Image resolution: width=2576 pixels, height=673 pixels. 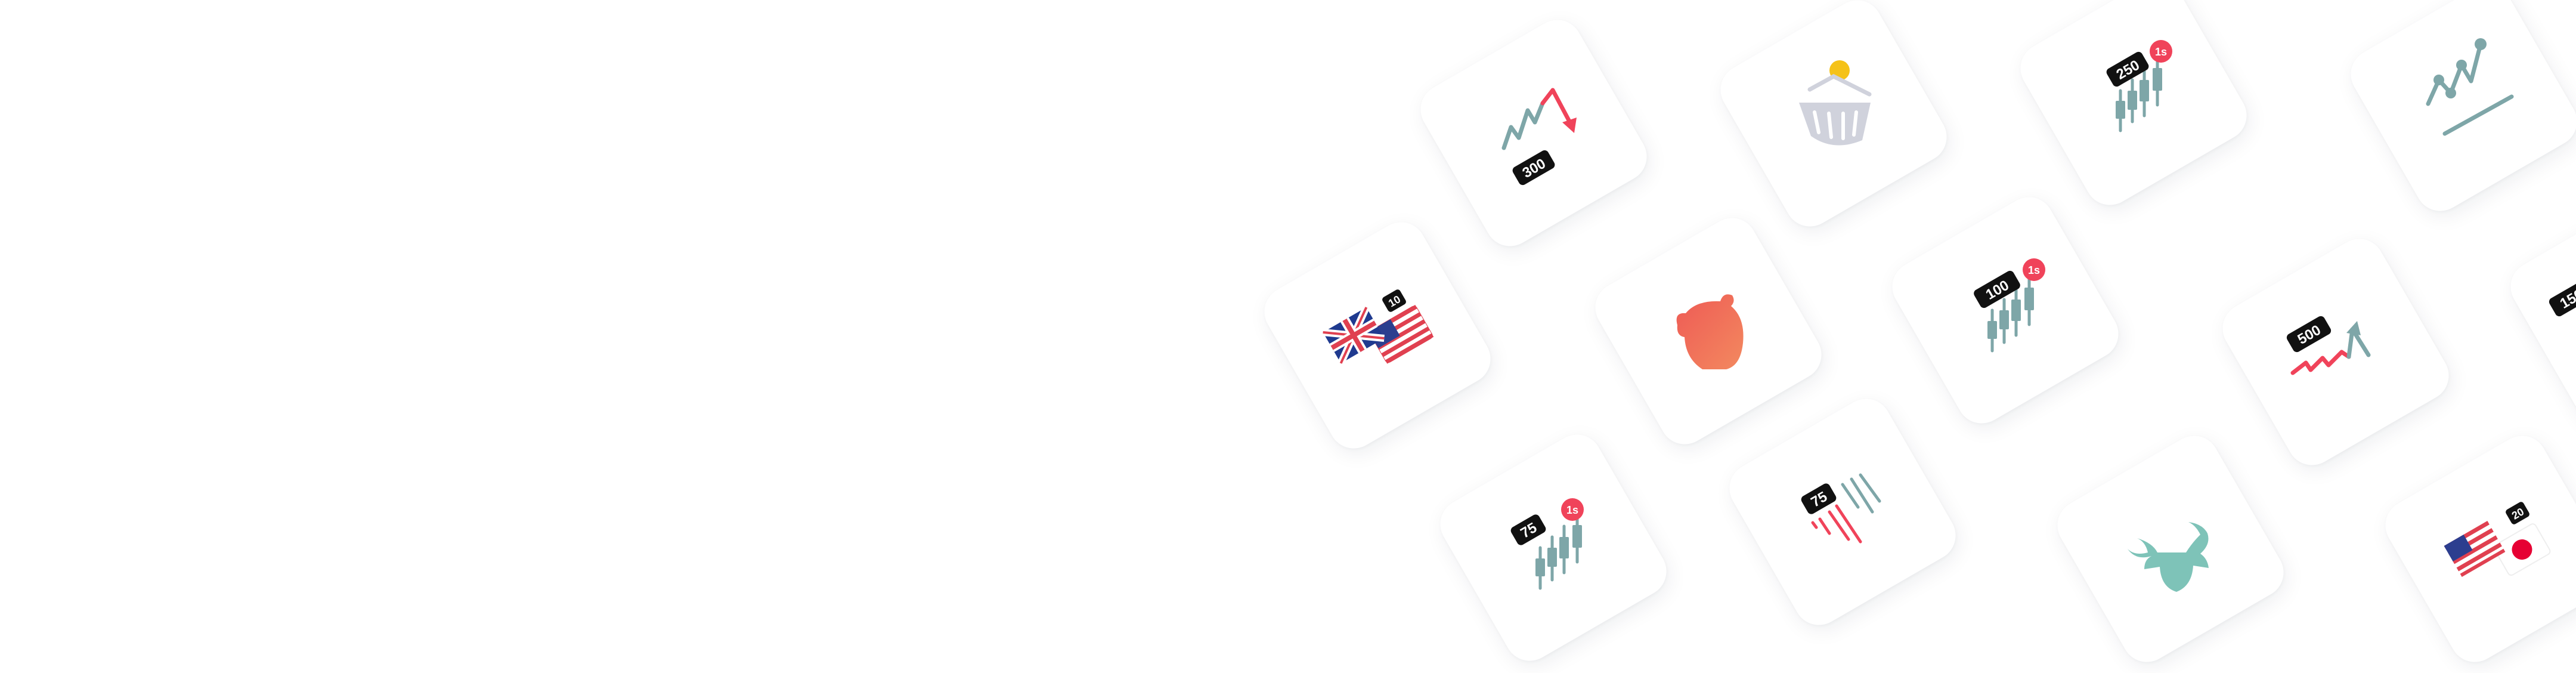 What do you see at coordinates (2328, 345) in the screenshot?
I see `trend-up-icon: 500` at bounding box center [2328, 345].